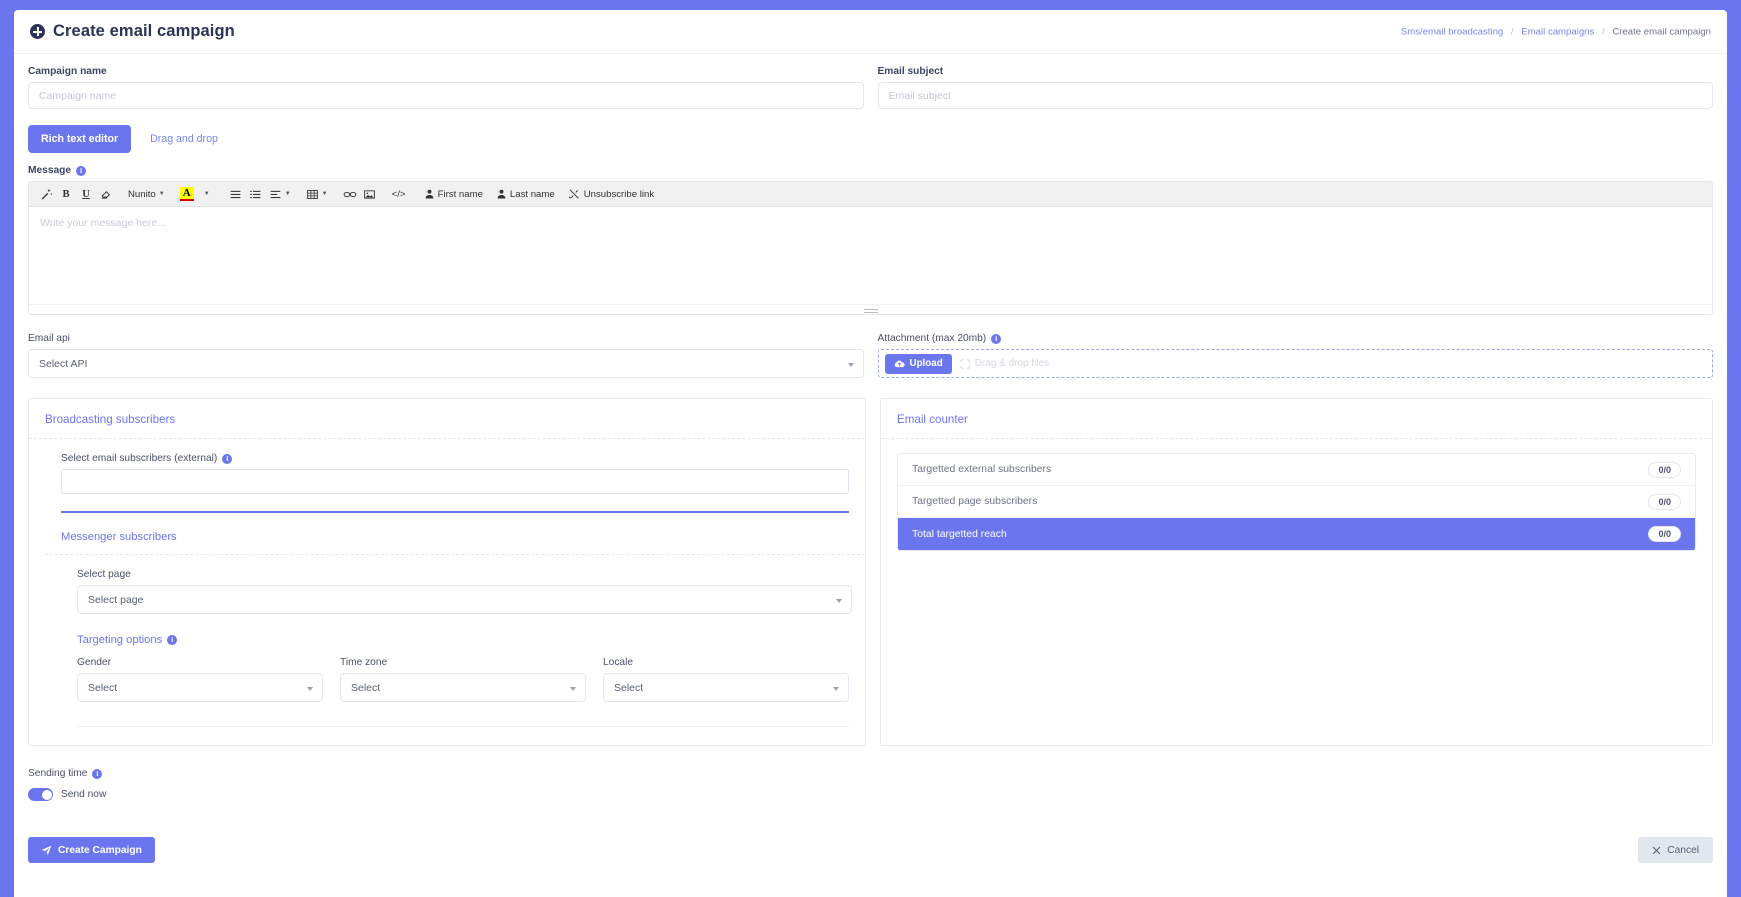 This screenshot has height=897, width=1741. I want to click on user-icon, so click(501, 194).